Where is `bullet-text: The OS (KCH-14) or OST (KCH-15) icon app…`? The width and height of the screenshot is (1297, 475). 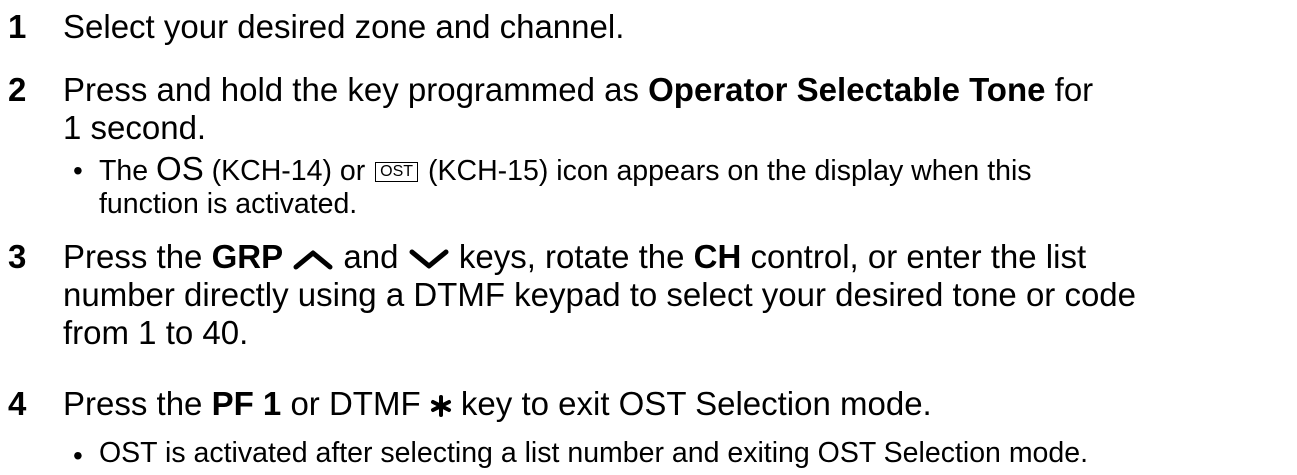
bullet-text: The OS (KCH-14) or OST (KCH-15) icon app… is located at coordinates (565, 185).